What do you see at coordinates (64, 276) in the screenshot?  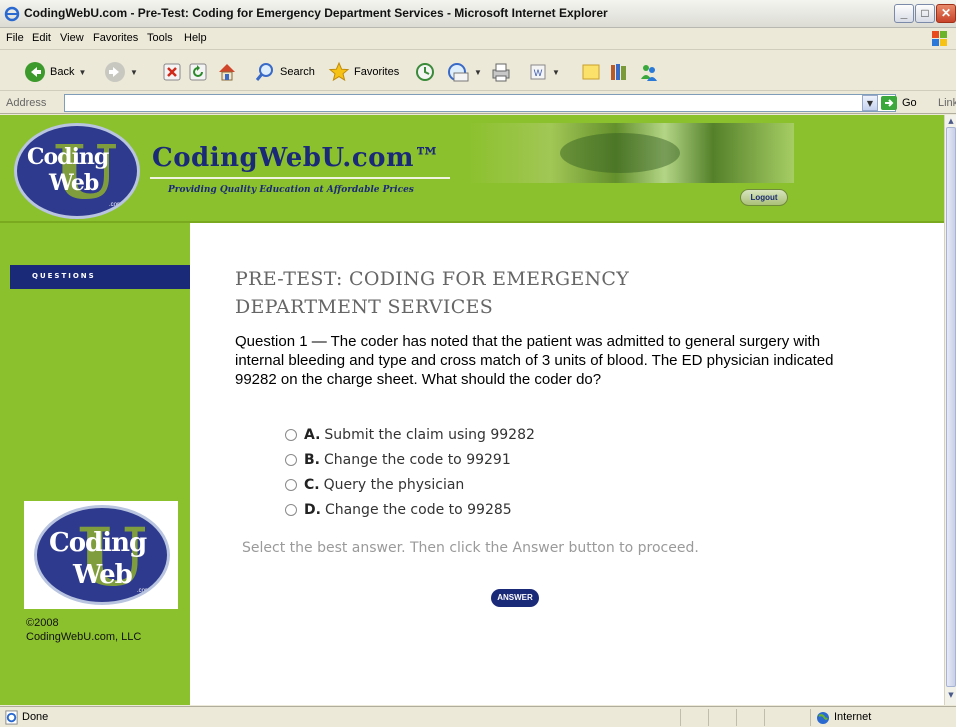 I see `sidebar-tab-label: QUESTIONS` at bounding box center [64, 276].